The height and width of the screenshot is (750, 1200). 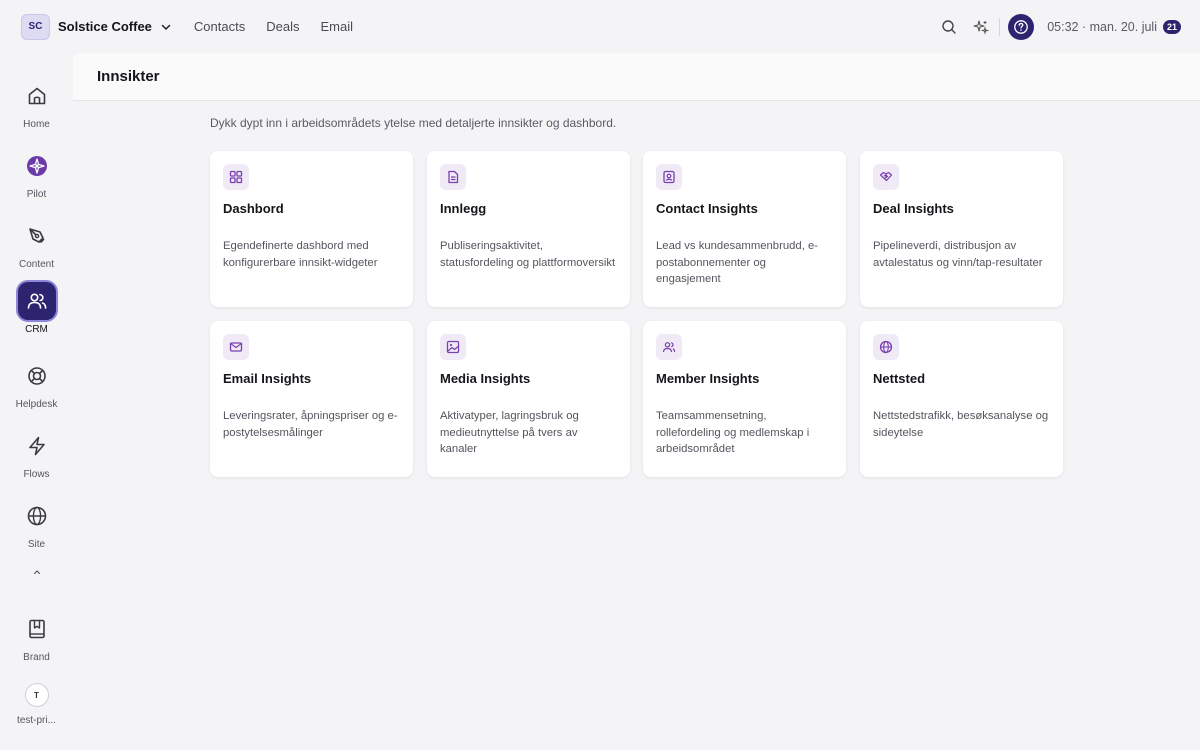 I want to click on divider, so click(x=1000, y=26).